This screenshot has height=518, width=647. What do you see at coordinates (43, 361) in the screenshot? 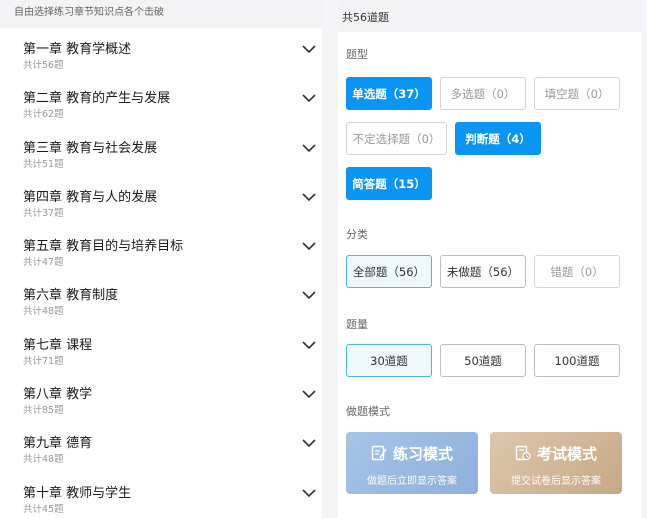
I see `chapter-count: 共计71题` at bounding box center [43, 361].